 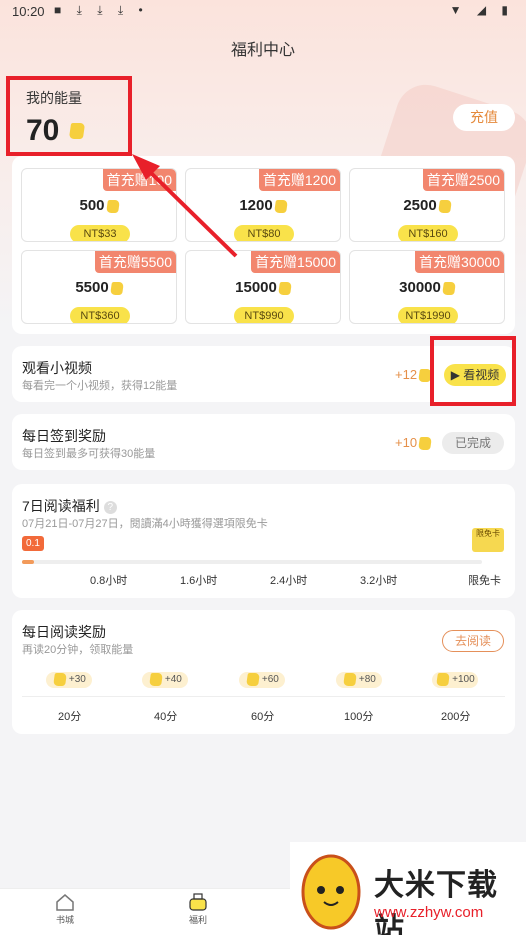 I want to click on pack-amount: 30000, so click(x=420, y=287).